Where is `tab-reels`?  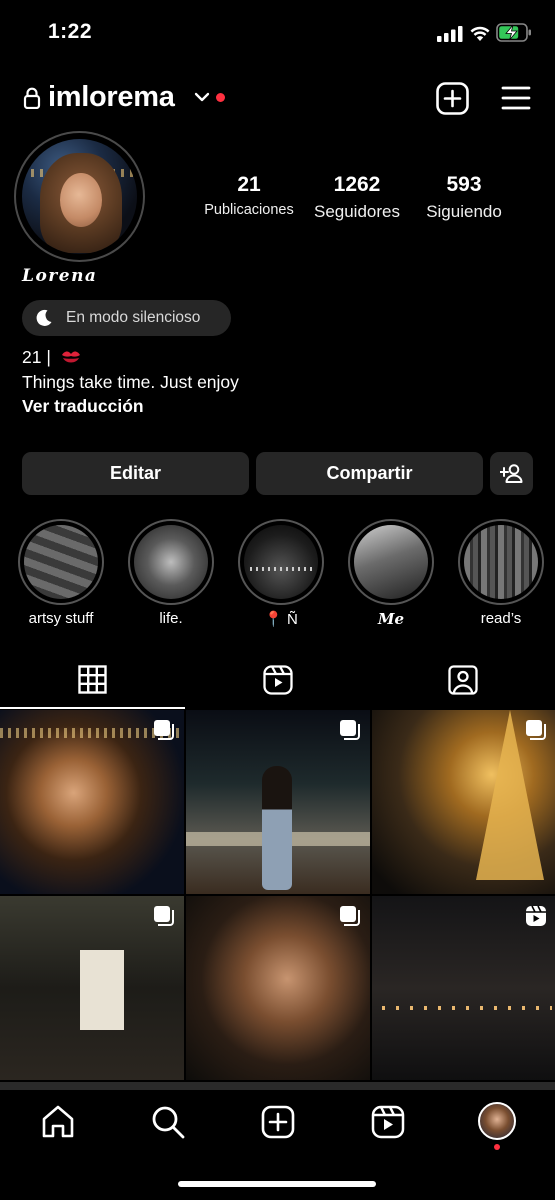
tab-reels is located at coordinates (277, 682).